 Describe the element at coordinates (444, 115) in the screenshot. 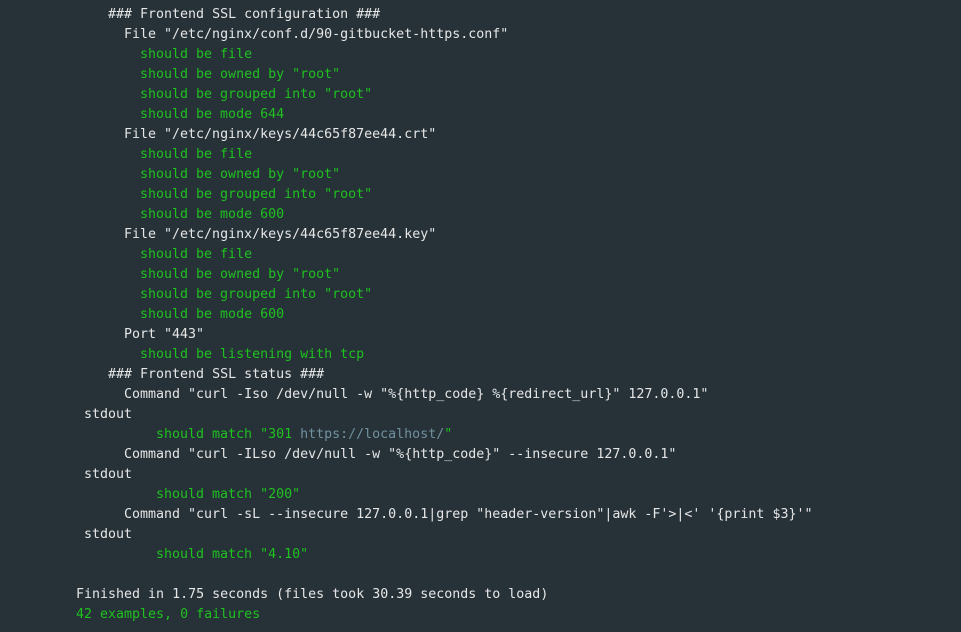

I see `terminal-line: should be mode 644` at that location.